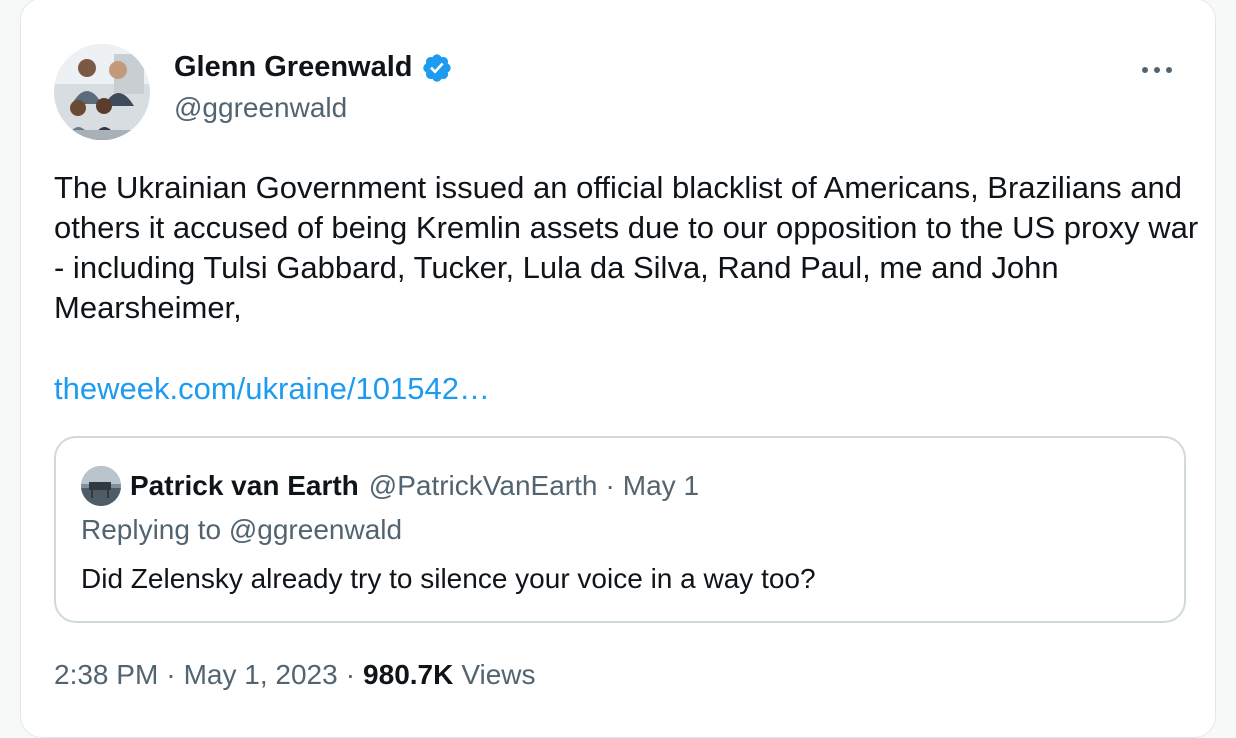  I want to click on views-count: 980.7K, so click(408, 674).